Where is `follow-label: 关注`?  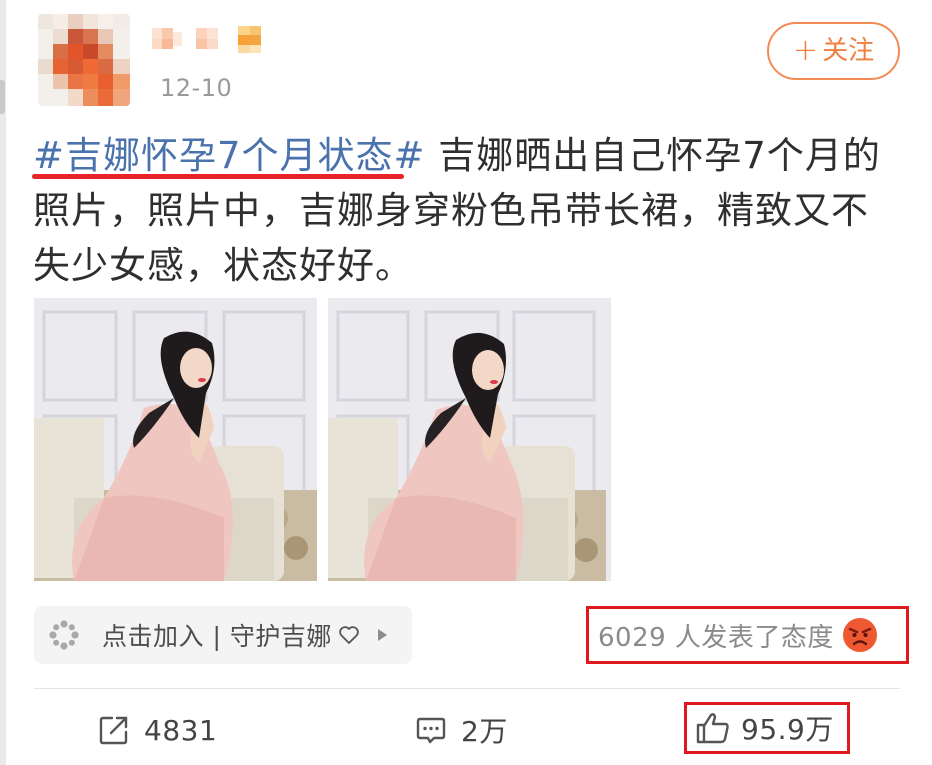 follow-label: 关注 is located at coordinates (848, 51).